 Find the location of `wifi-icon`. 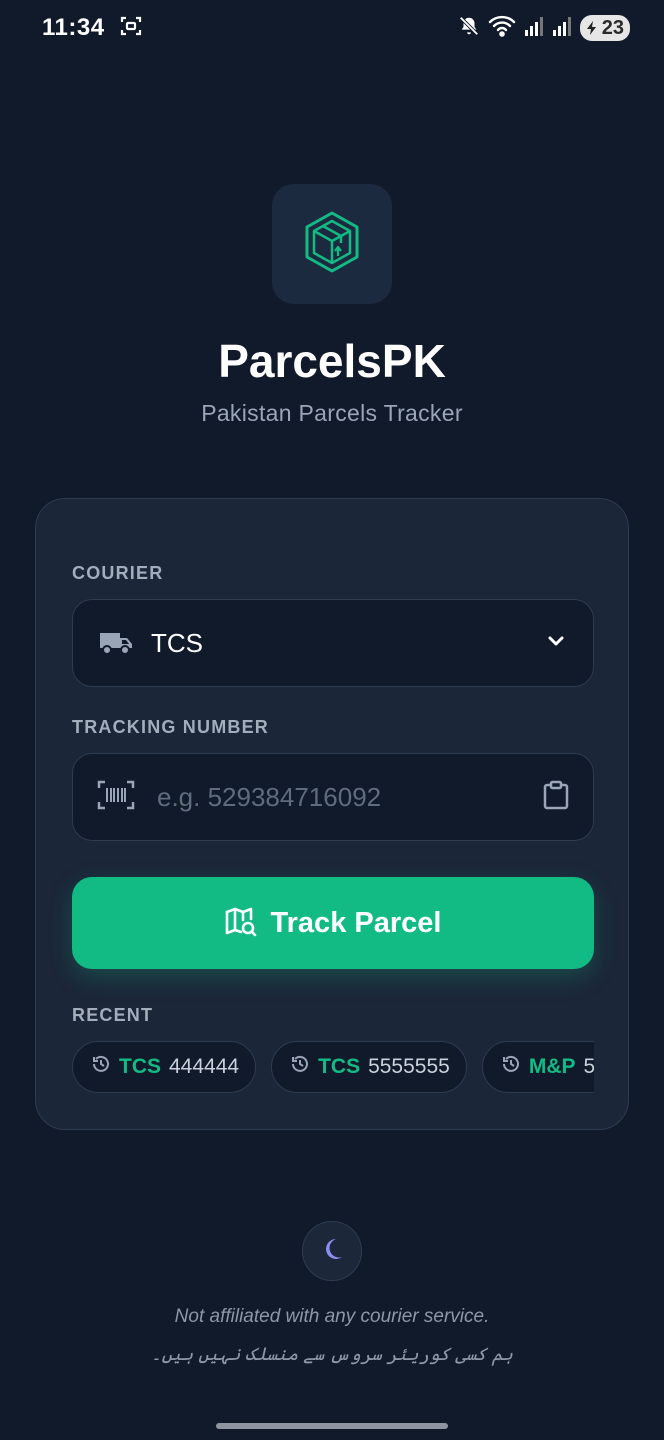

wifi-icon is located at coordinates (502, 28).